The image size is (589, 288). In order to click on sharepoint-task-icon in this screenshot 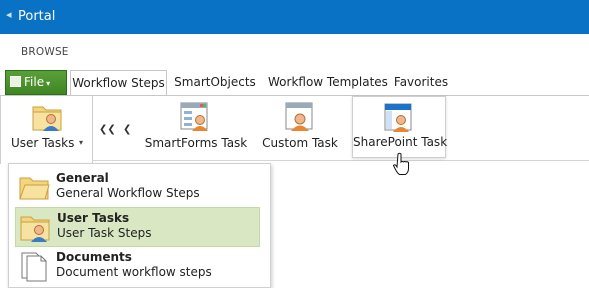, I will do `click(398, 117)`.